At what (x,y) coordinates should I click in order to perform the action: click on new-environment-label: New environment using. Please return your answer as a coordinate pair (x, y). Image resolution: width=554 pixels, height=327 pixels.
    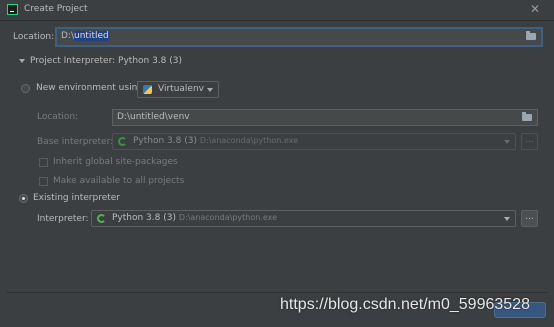
    Looking at the image, I should click on (89, 88).